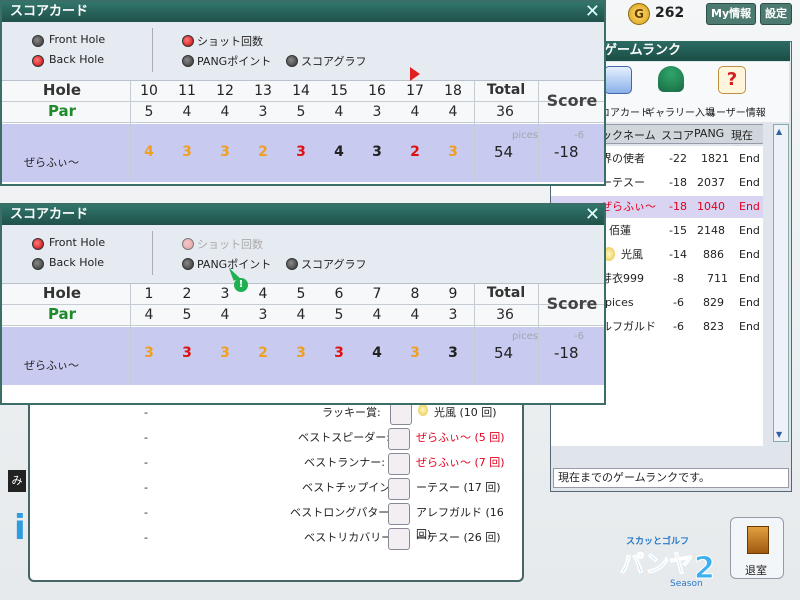 This screenshot has width=800, height=600. I want to click on logo-fragment: i, so click(20, 528).